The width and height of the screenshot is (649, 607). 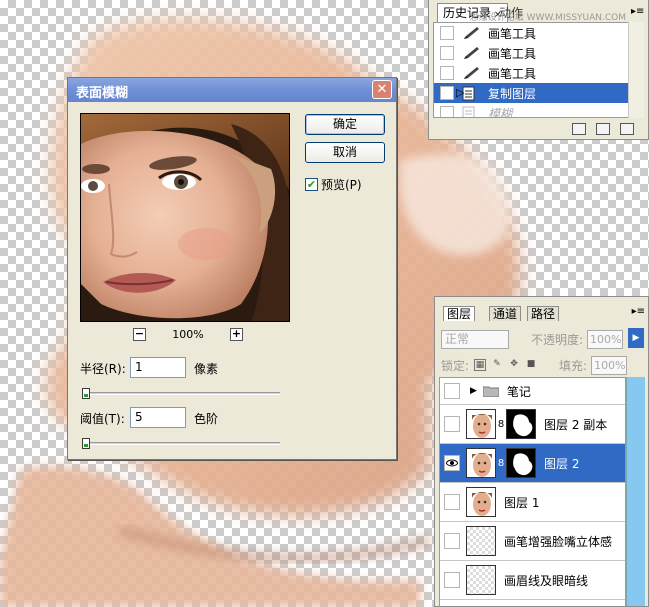 What do you see at coordinates (311, 184) in the screenshot?
I see `checkmark-icon: ✔` at bounding box center [311, 184].